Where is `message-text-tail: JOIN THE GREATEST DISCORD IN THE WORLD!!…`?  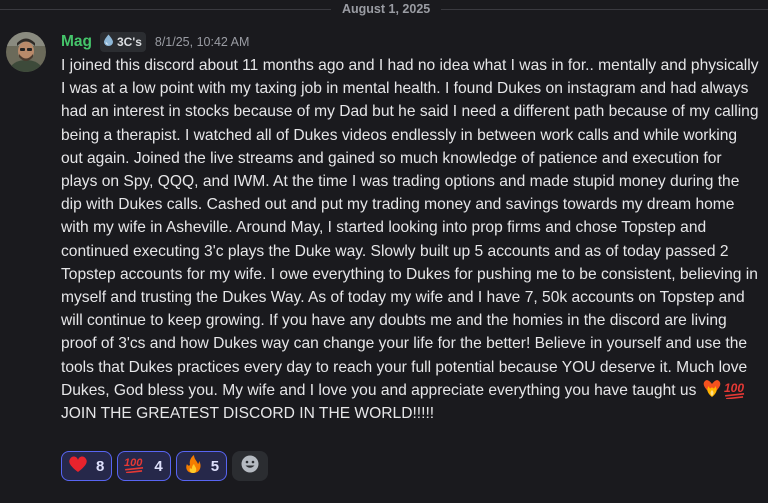
message-text-tail: JOIN THE GREATEST DISCORD IN THE WORLD!!… is located at coordinates (248, 414).